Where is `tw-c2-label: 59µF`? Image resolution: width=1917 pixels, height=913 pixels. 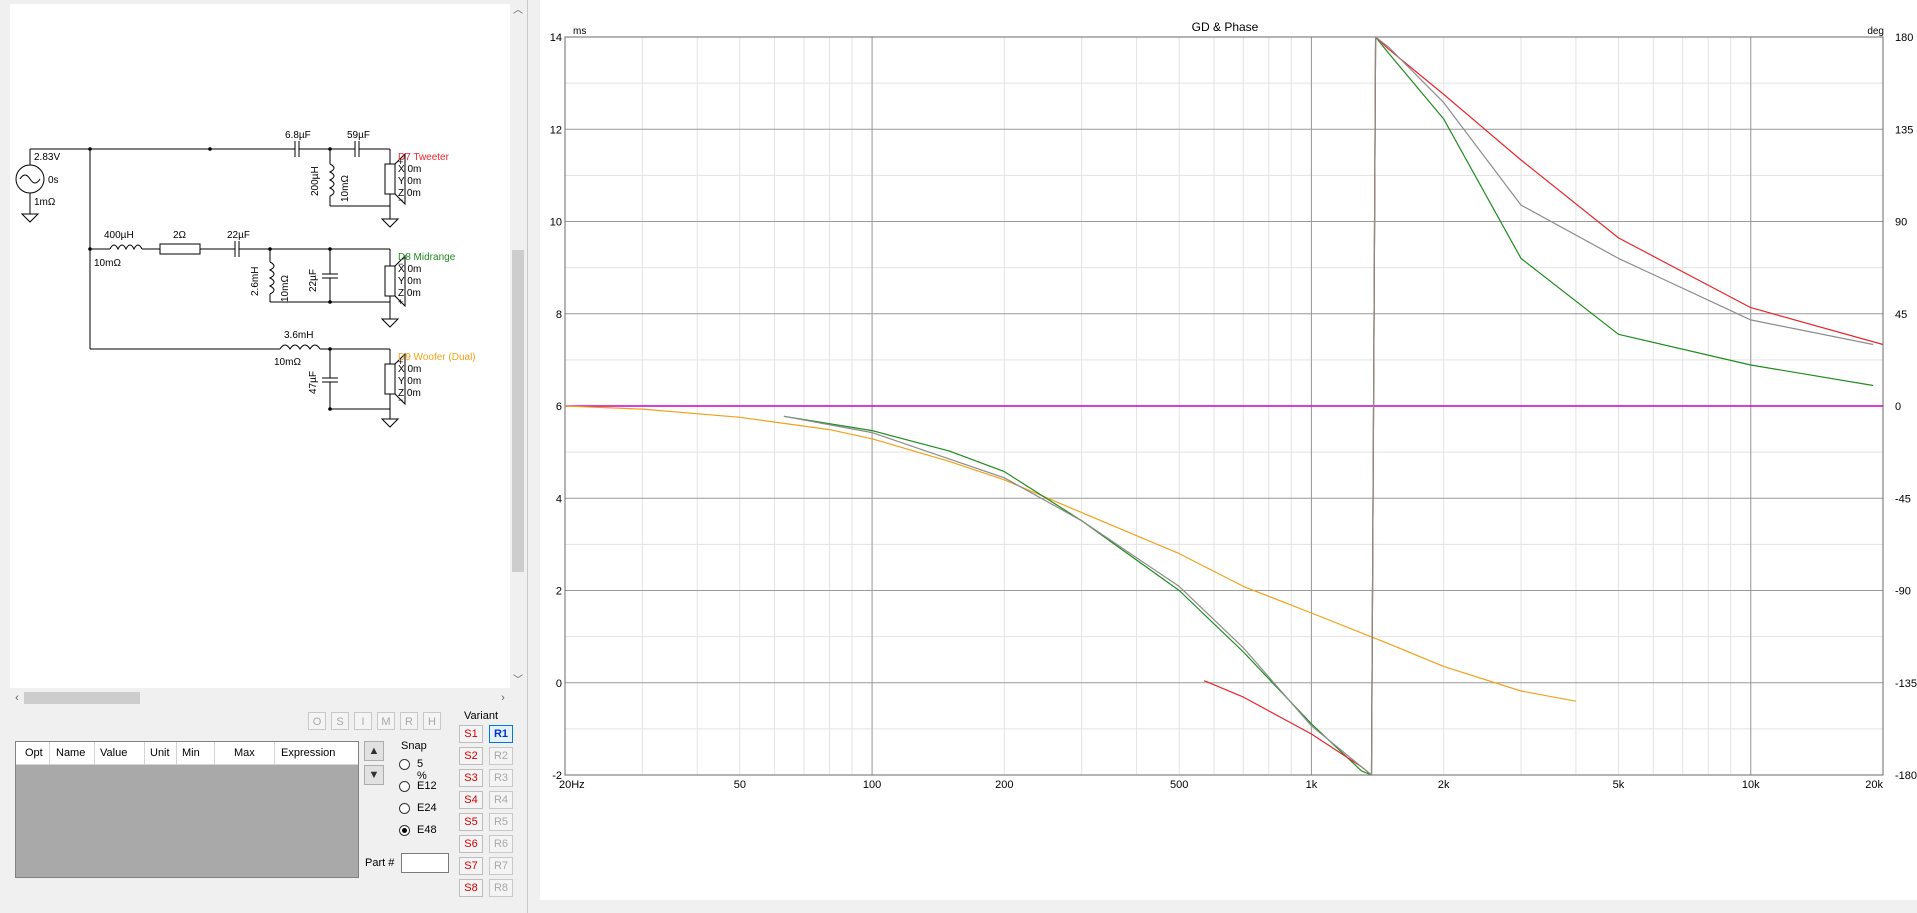 tw-c2-label: 59µF is located at coordinates (358, 135).